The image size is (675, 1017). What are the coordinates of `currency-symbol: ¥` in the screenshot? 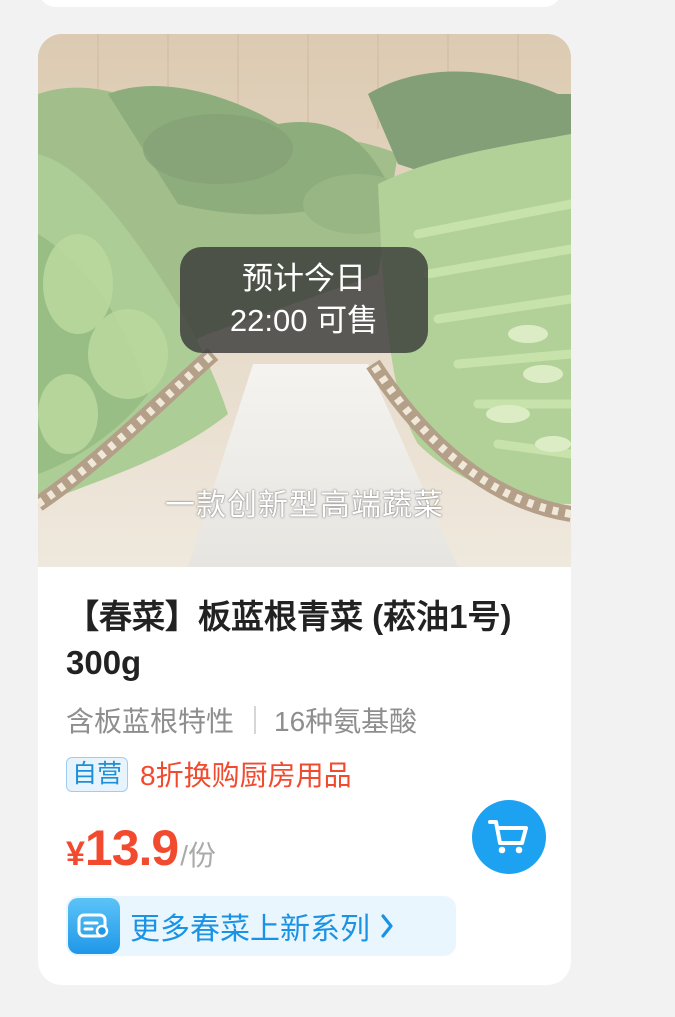 It's located at (75, 854).